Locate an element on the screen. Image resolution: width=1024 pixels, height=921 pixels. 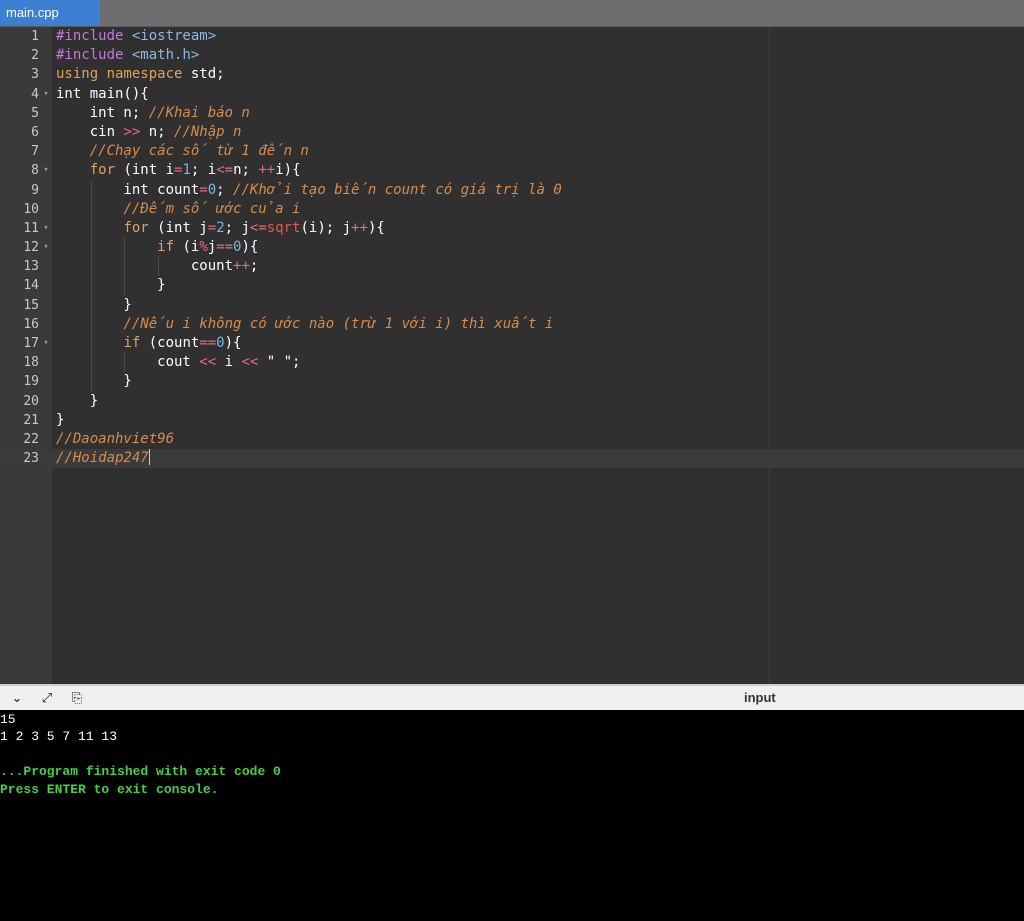
code-text: if (count==0){ is located at coordinates (148, 343).